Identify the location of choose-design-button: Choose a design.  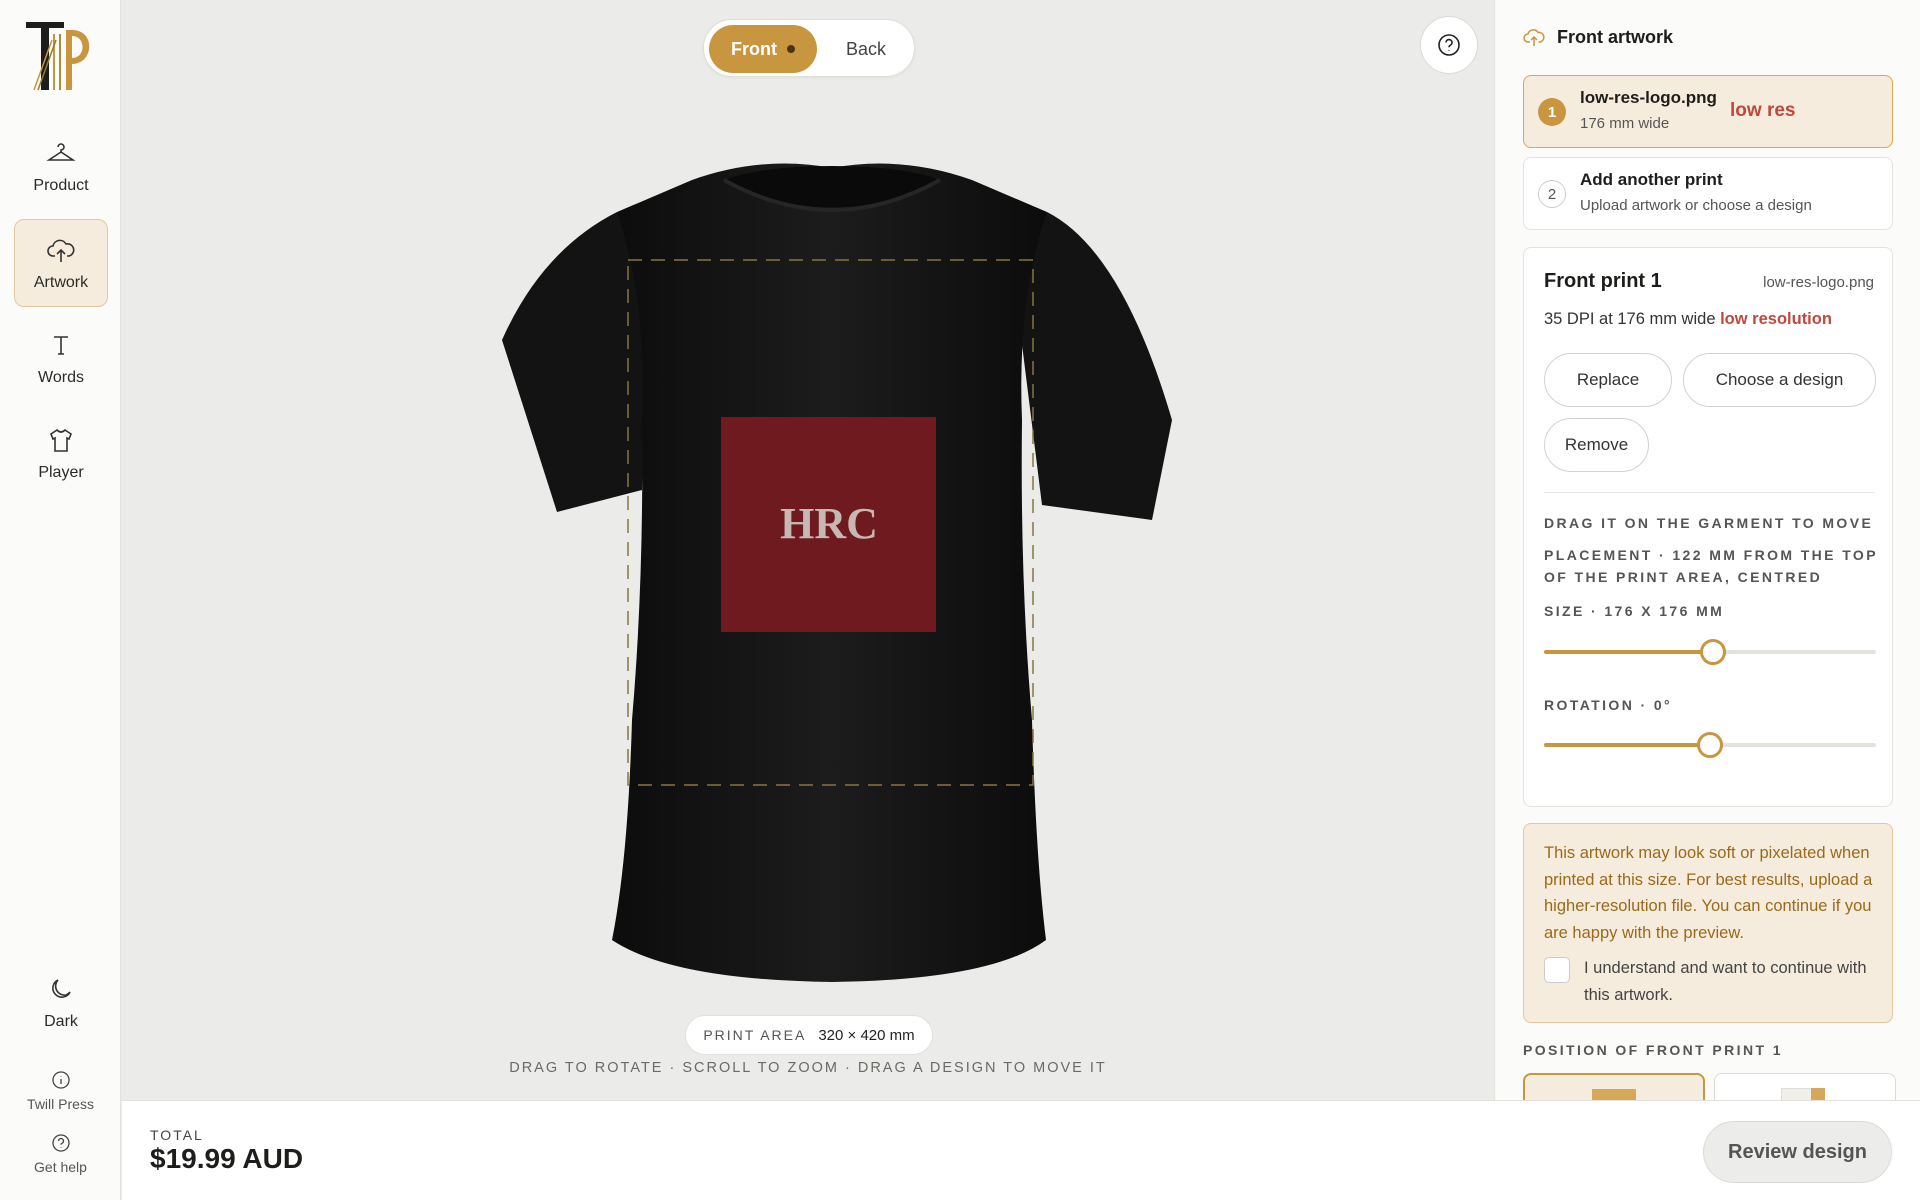
(1779, 380).